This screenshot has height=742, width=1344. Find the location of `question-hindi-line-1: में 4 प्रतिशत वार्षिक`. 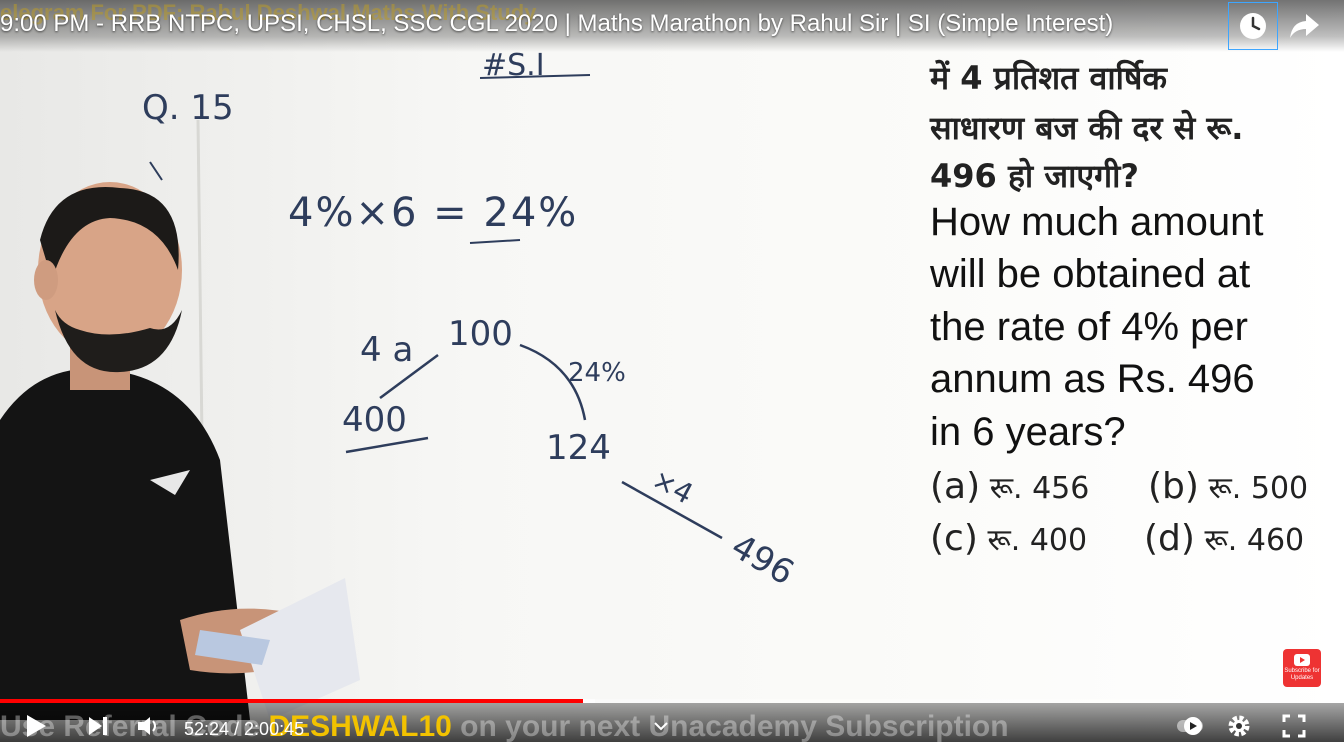

question-hindi-line-1: में 4 प्रतिशत वार्षिक is located at coordinates (1048, 78).